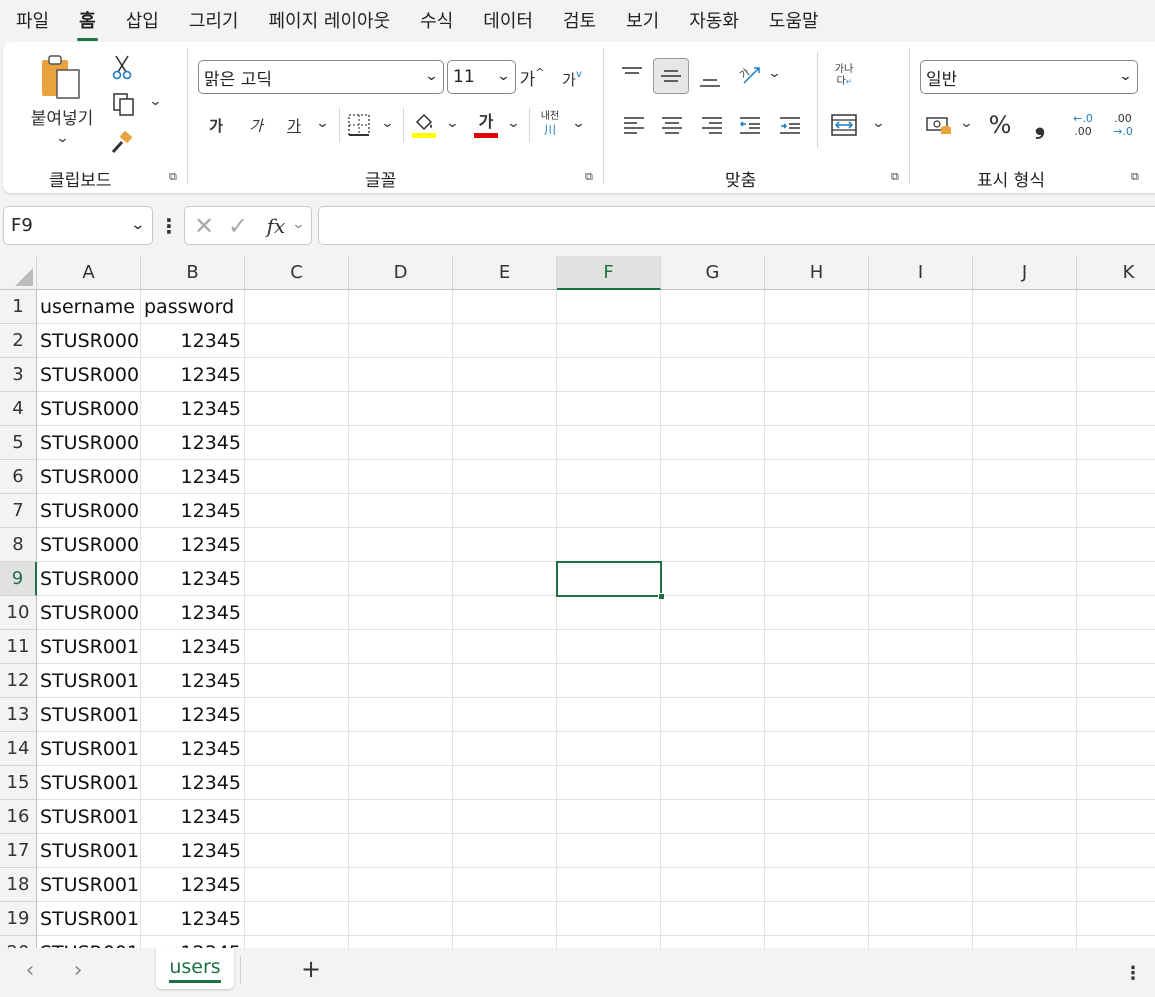  I want to click on row-header: 4, so click(18, 409).